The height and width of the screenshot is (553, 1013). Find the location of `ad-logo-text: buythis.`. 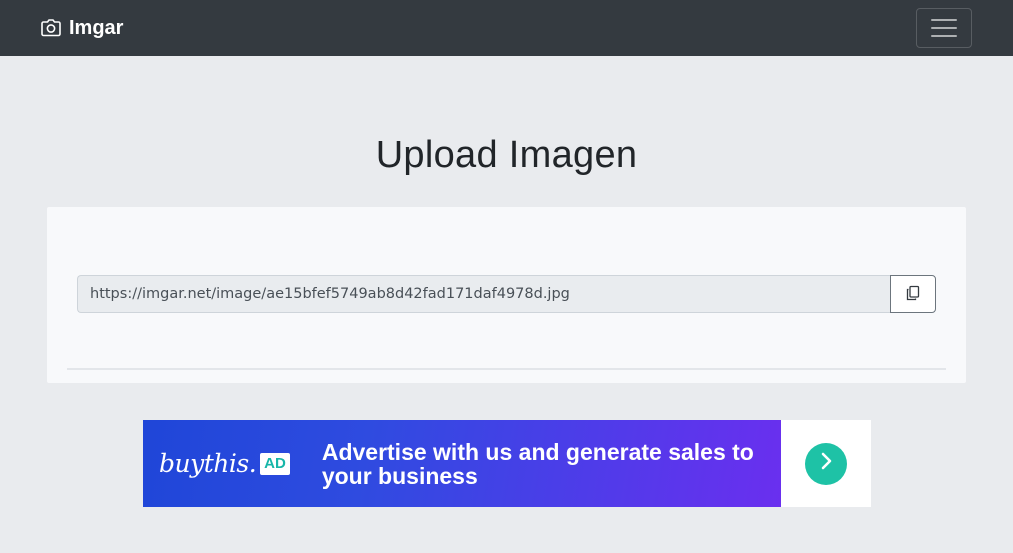

ad-logo-text: buythis. is located at coordinates (208, 463).